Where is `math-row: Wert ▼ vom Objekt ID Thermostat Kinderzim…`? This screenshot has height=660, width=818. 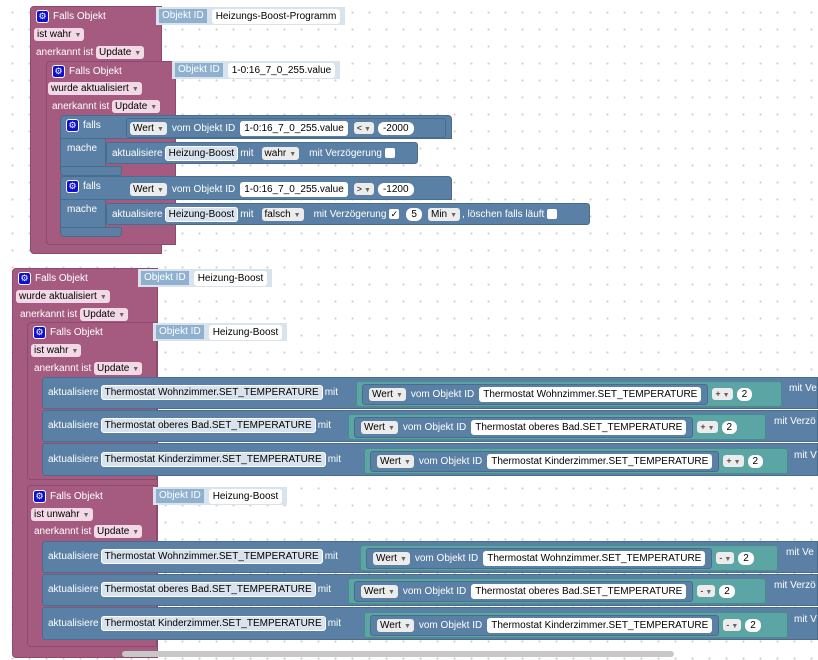 math-row: Wert ▼ vom Objekt ID Thermostat Kinderzim… is located at coordinates (565, 625).